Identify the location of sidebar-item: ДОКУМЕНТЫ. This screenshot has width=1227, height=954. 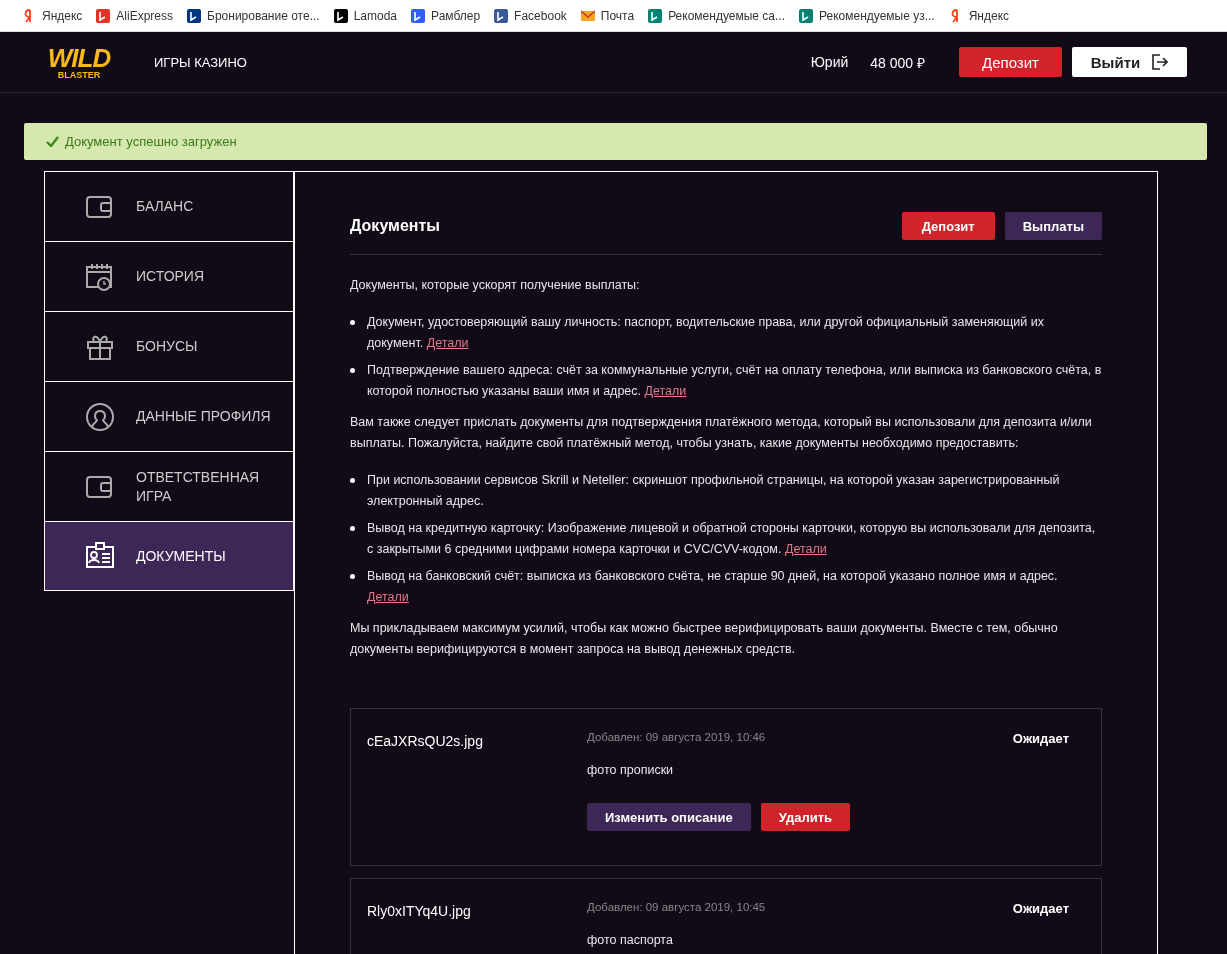
(169, 556).